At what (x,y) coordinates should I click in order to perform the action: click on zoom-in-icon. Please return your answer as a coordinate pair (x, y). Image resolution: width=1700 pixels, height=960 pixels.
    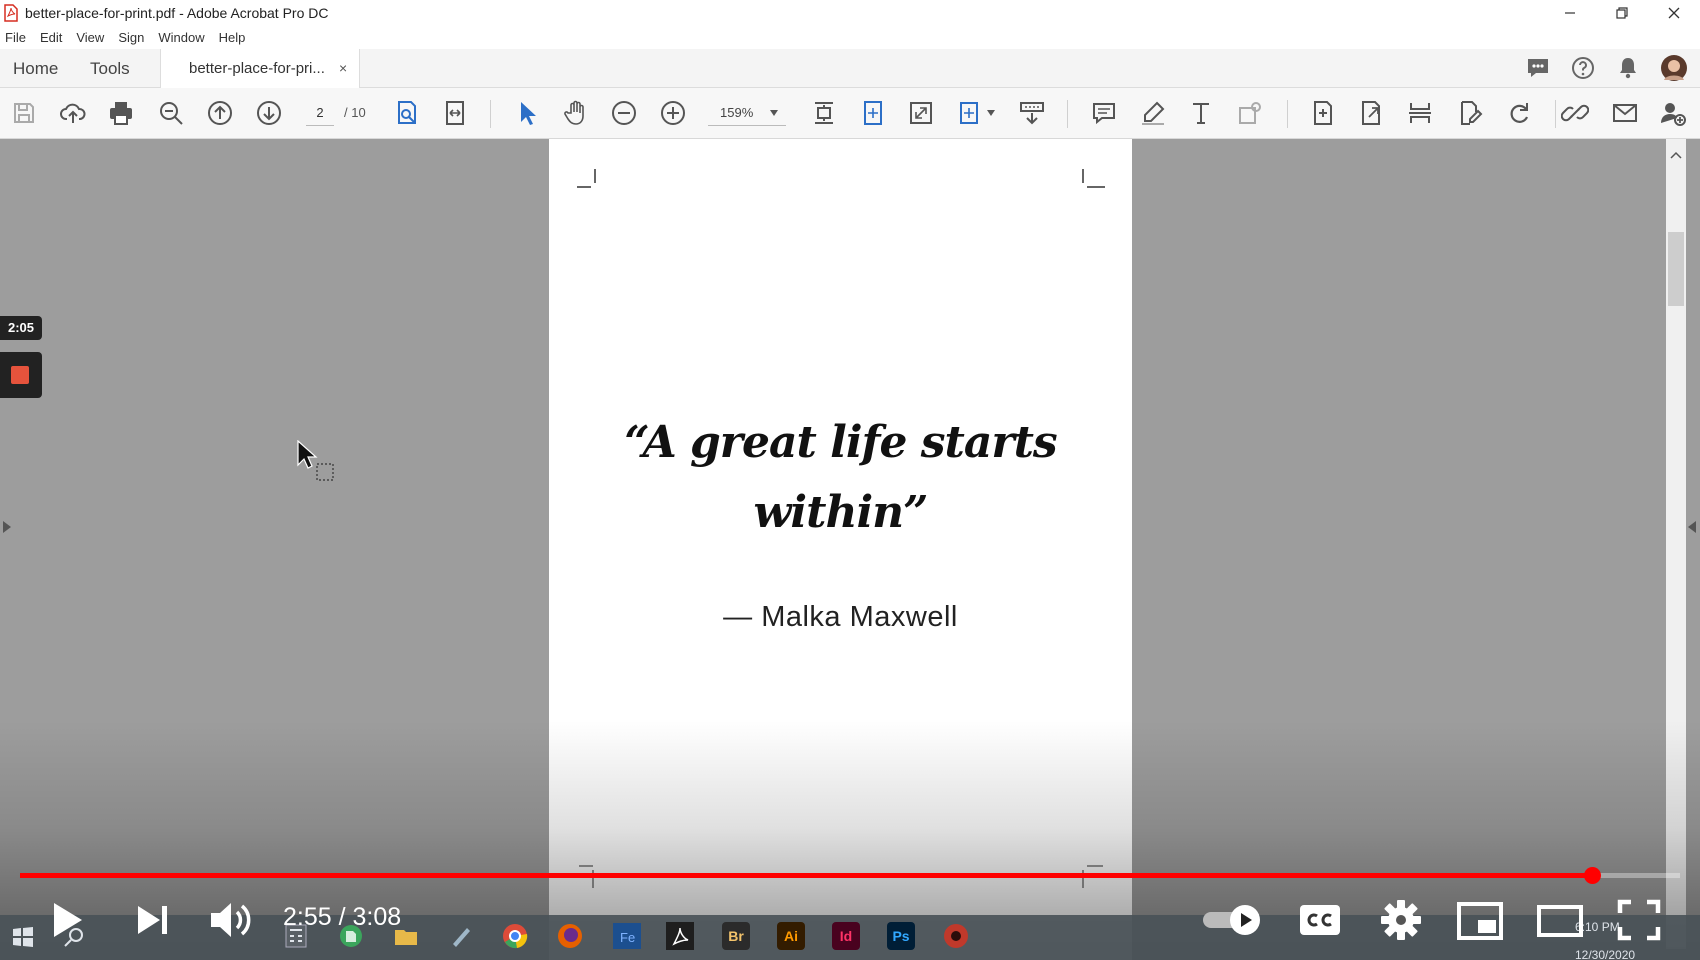
    Looking at the image, I should click on (673, 113).